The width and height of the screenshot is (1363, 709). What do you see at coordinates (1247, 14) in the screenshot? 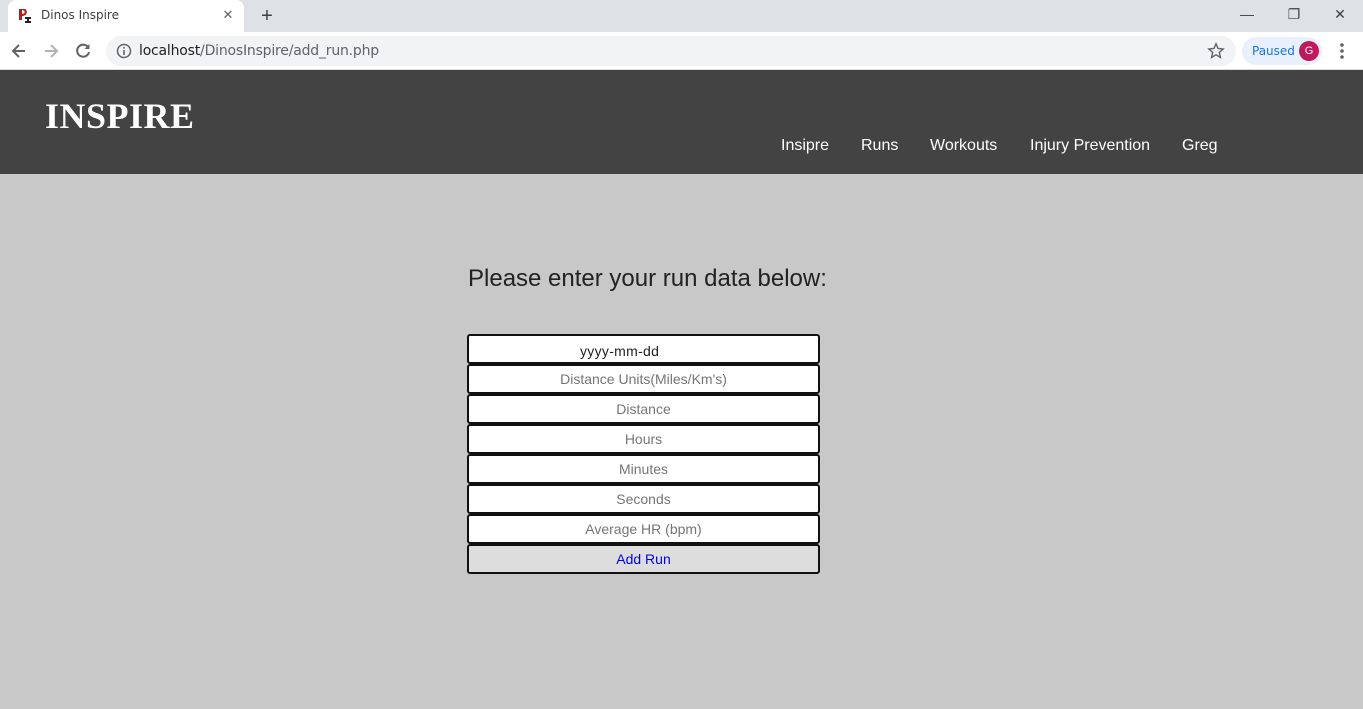
I see `minimize-button: —` at bounding box center [1247, 14].